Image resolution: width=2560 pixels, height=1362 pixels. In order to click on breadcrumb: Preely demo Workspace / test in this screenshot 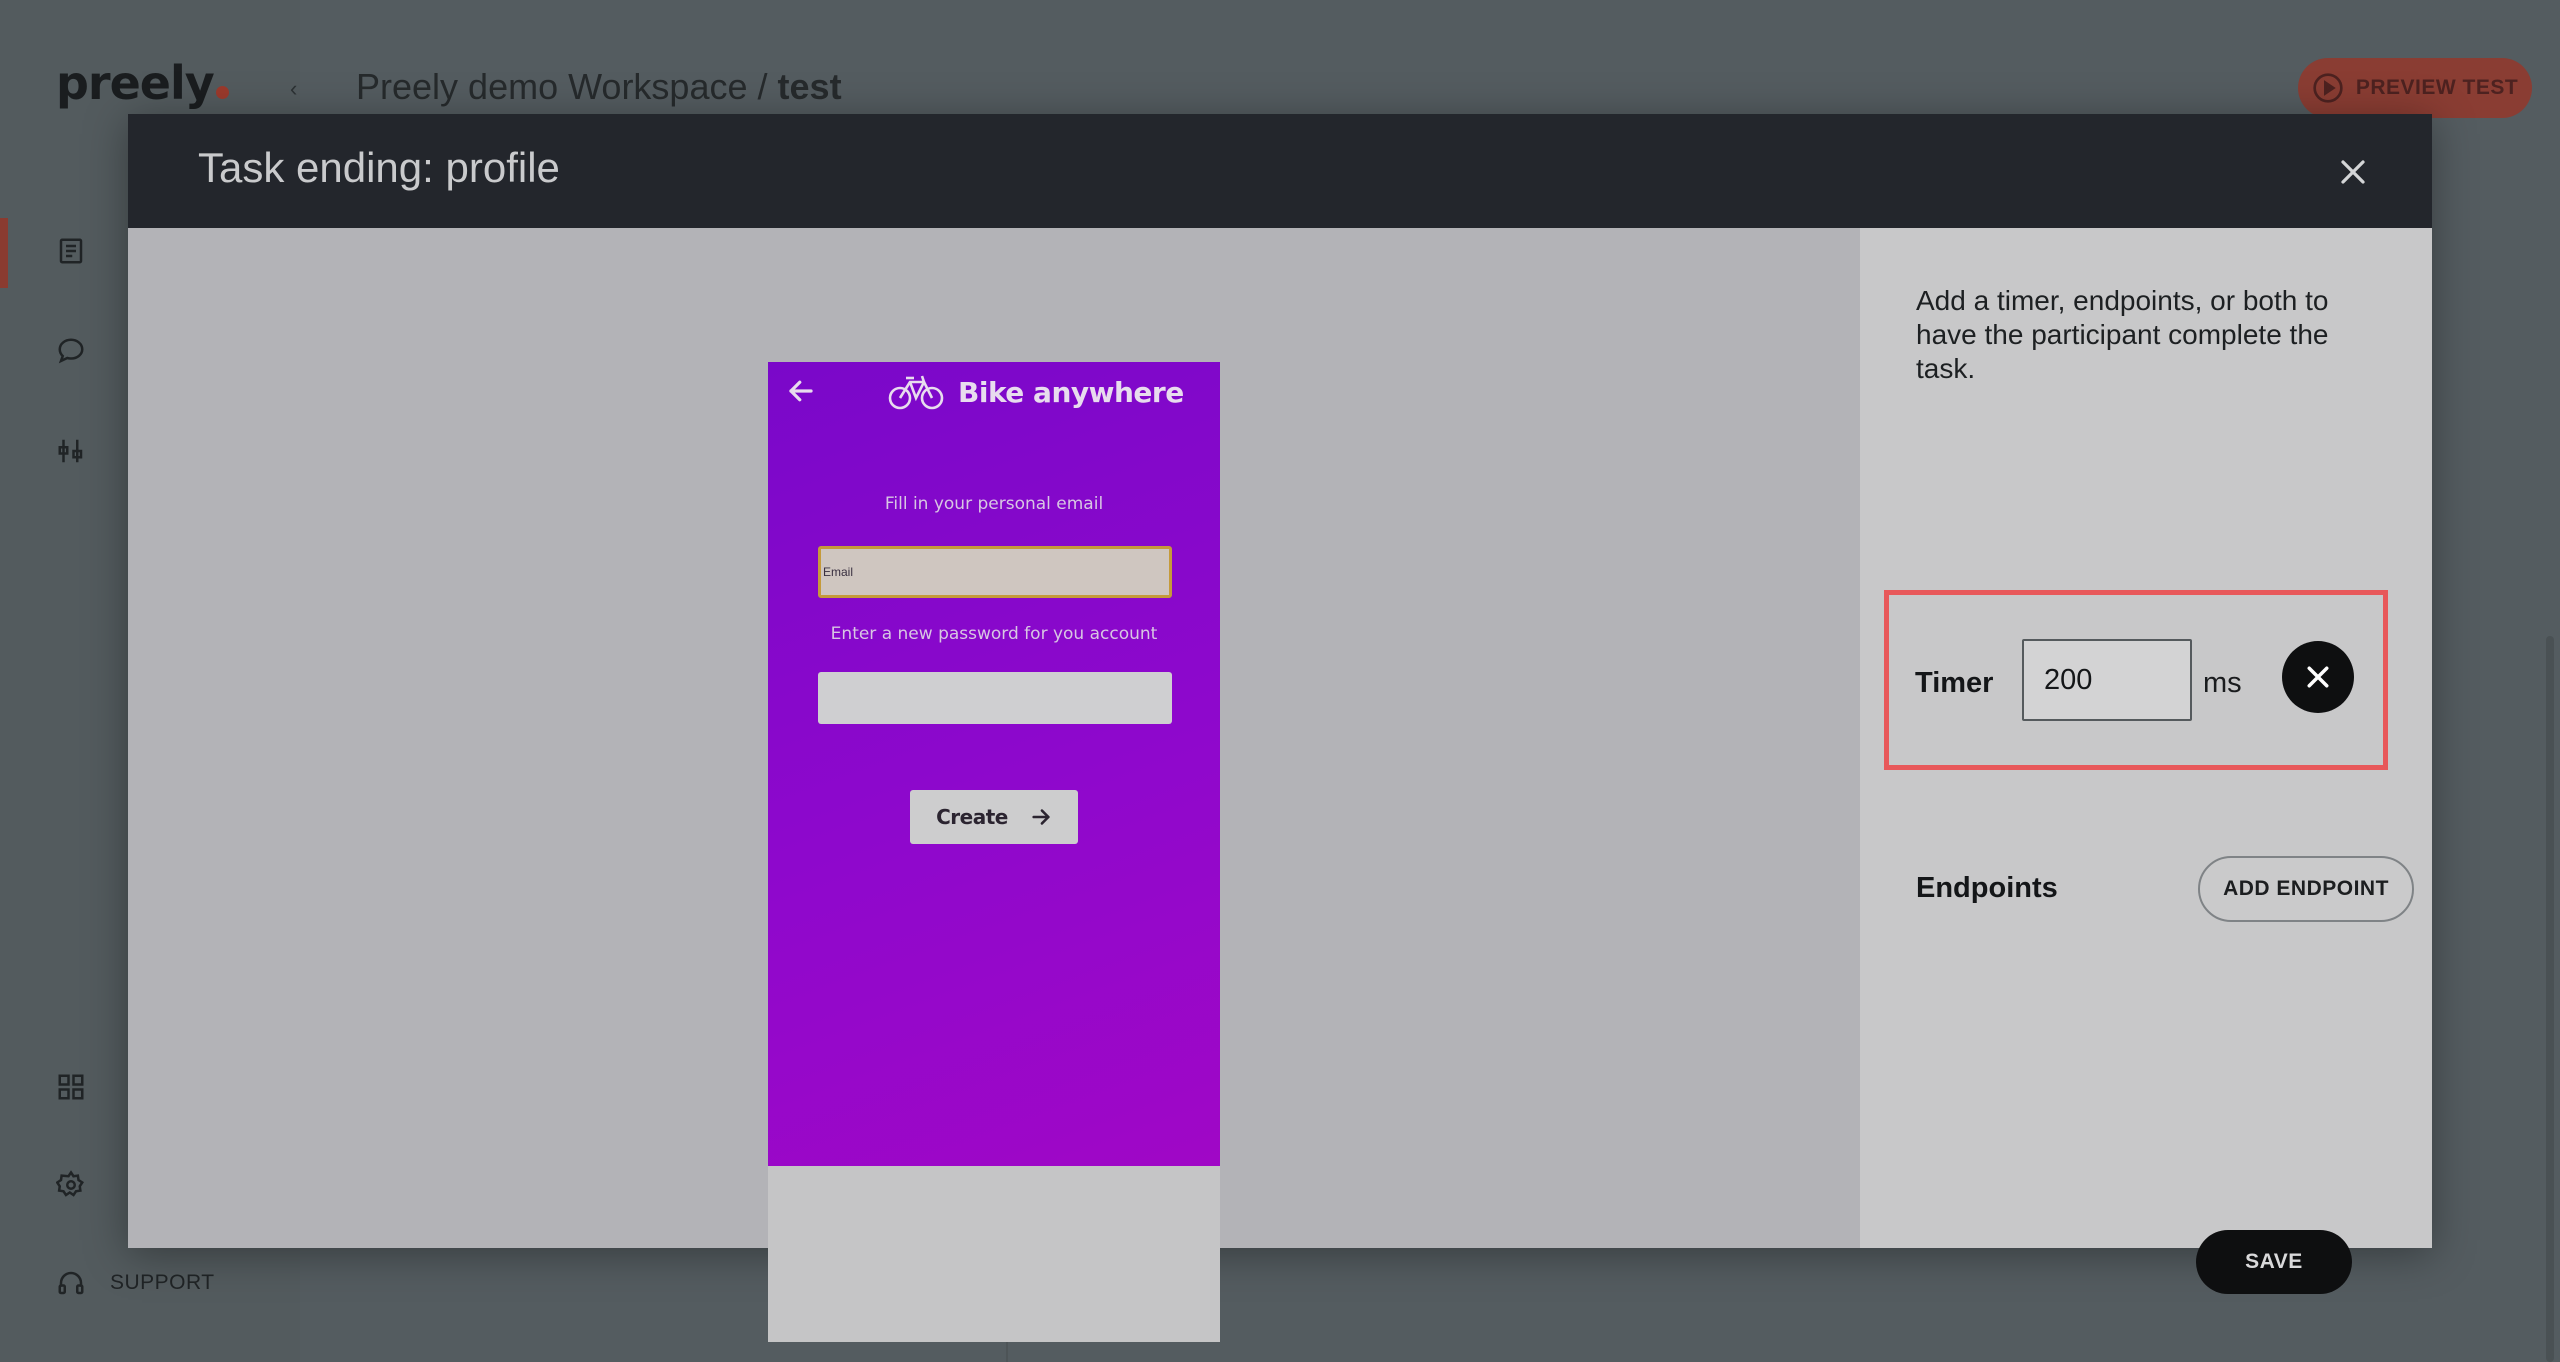, I will do `click(599, 87)`.